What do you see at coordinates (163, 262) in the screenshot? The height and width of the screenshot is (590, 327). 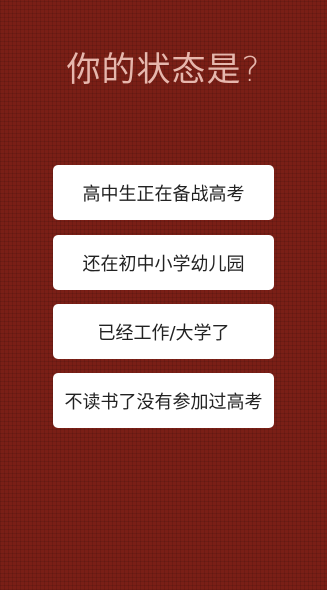 I see `option-middle-primary-kindergarten-button: 还在初中小学幼儿园` at bounding box center [163, 262].